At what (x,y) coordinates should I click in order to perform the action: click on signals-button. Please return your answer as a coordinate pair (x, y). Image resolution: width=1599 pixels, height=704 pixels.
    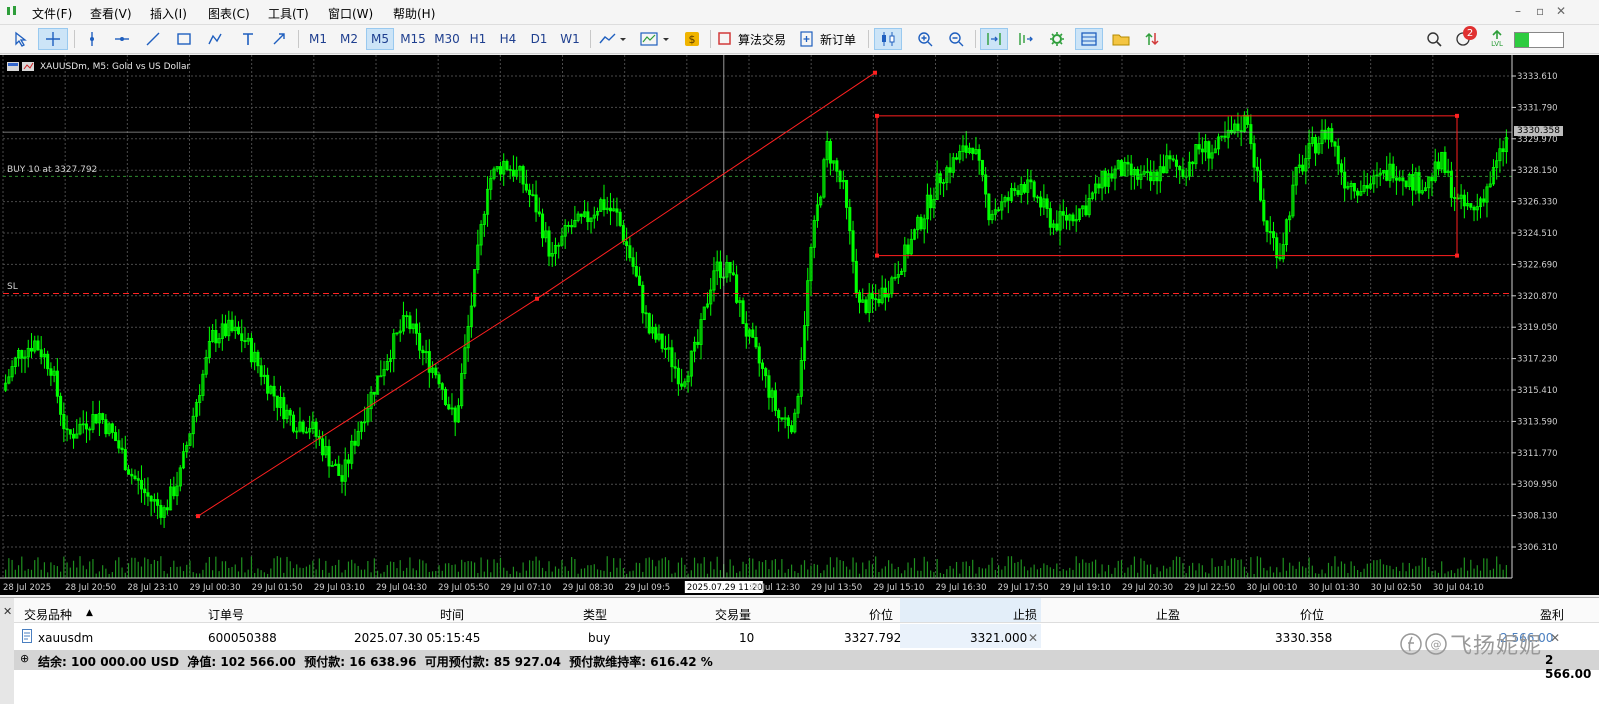
    Looking at the image, I should click on (1152, 39).